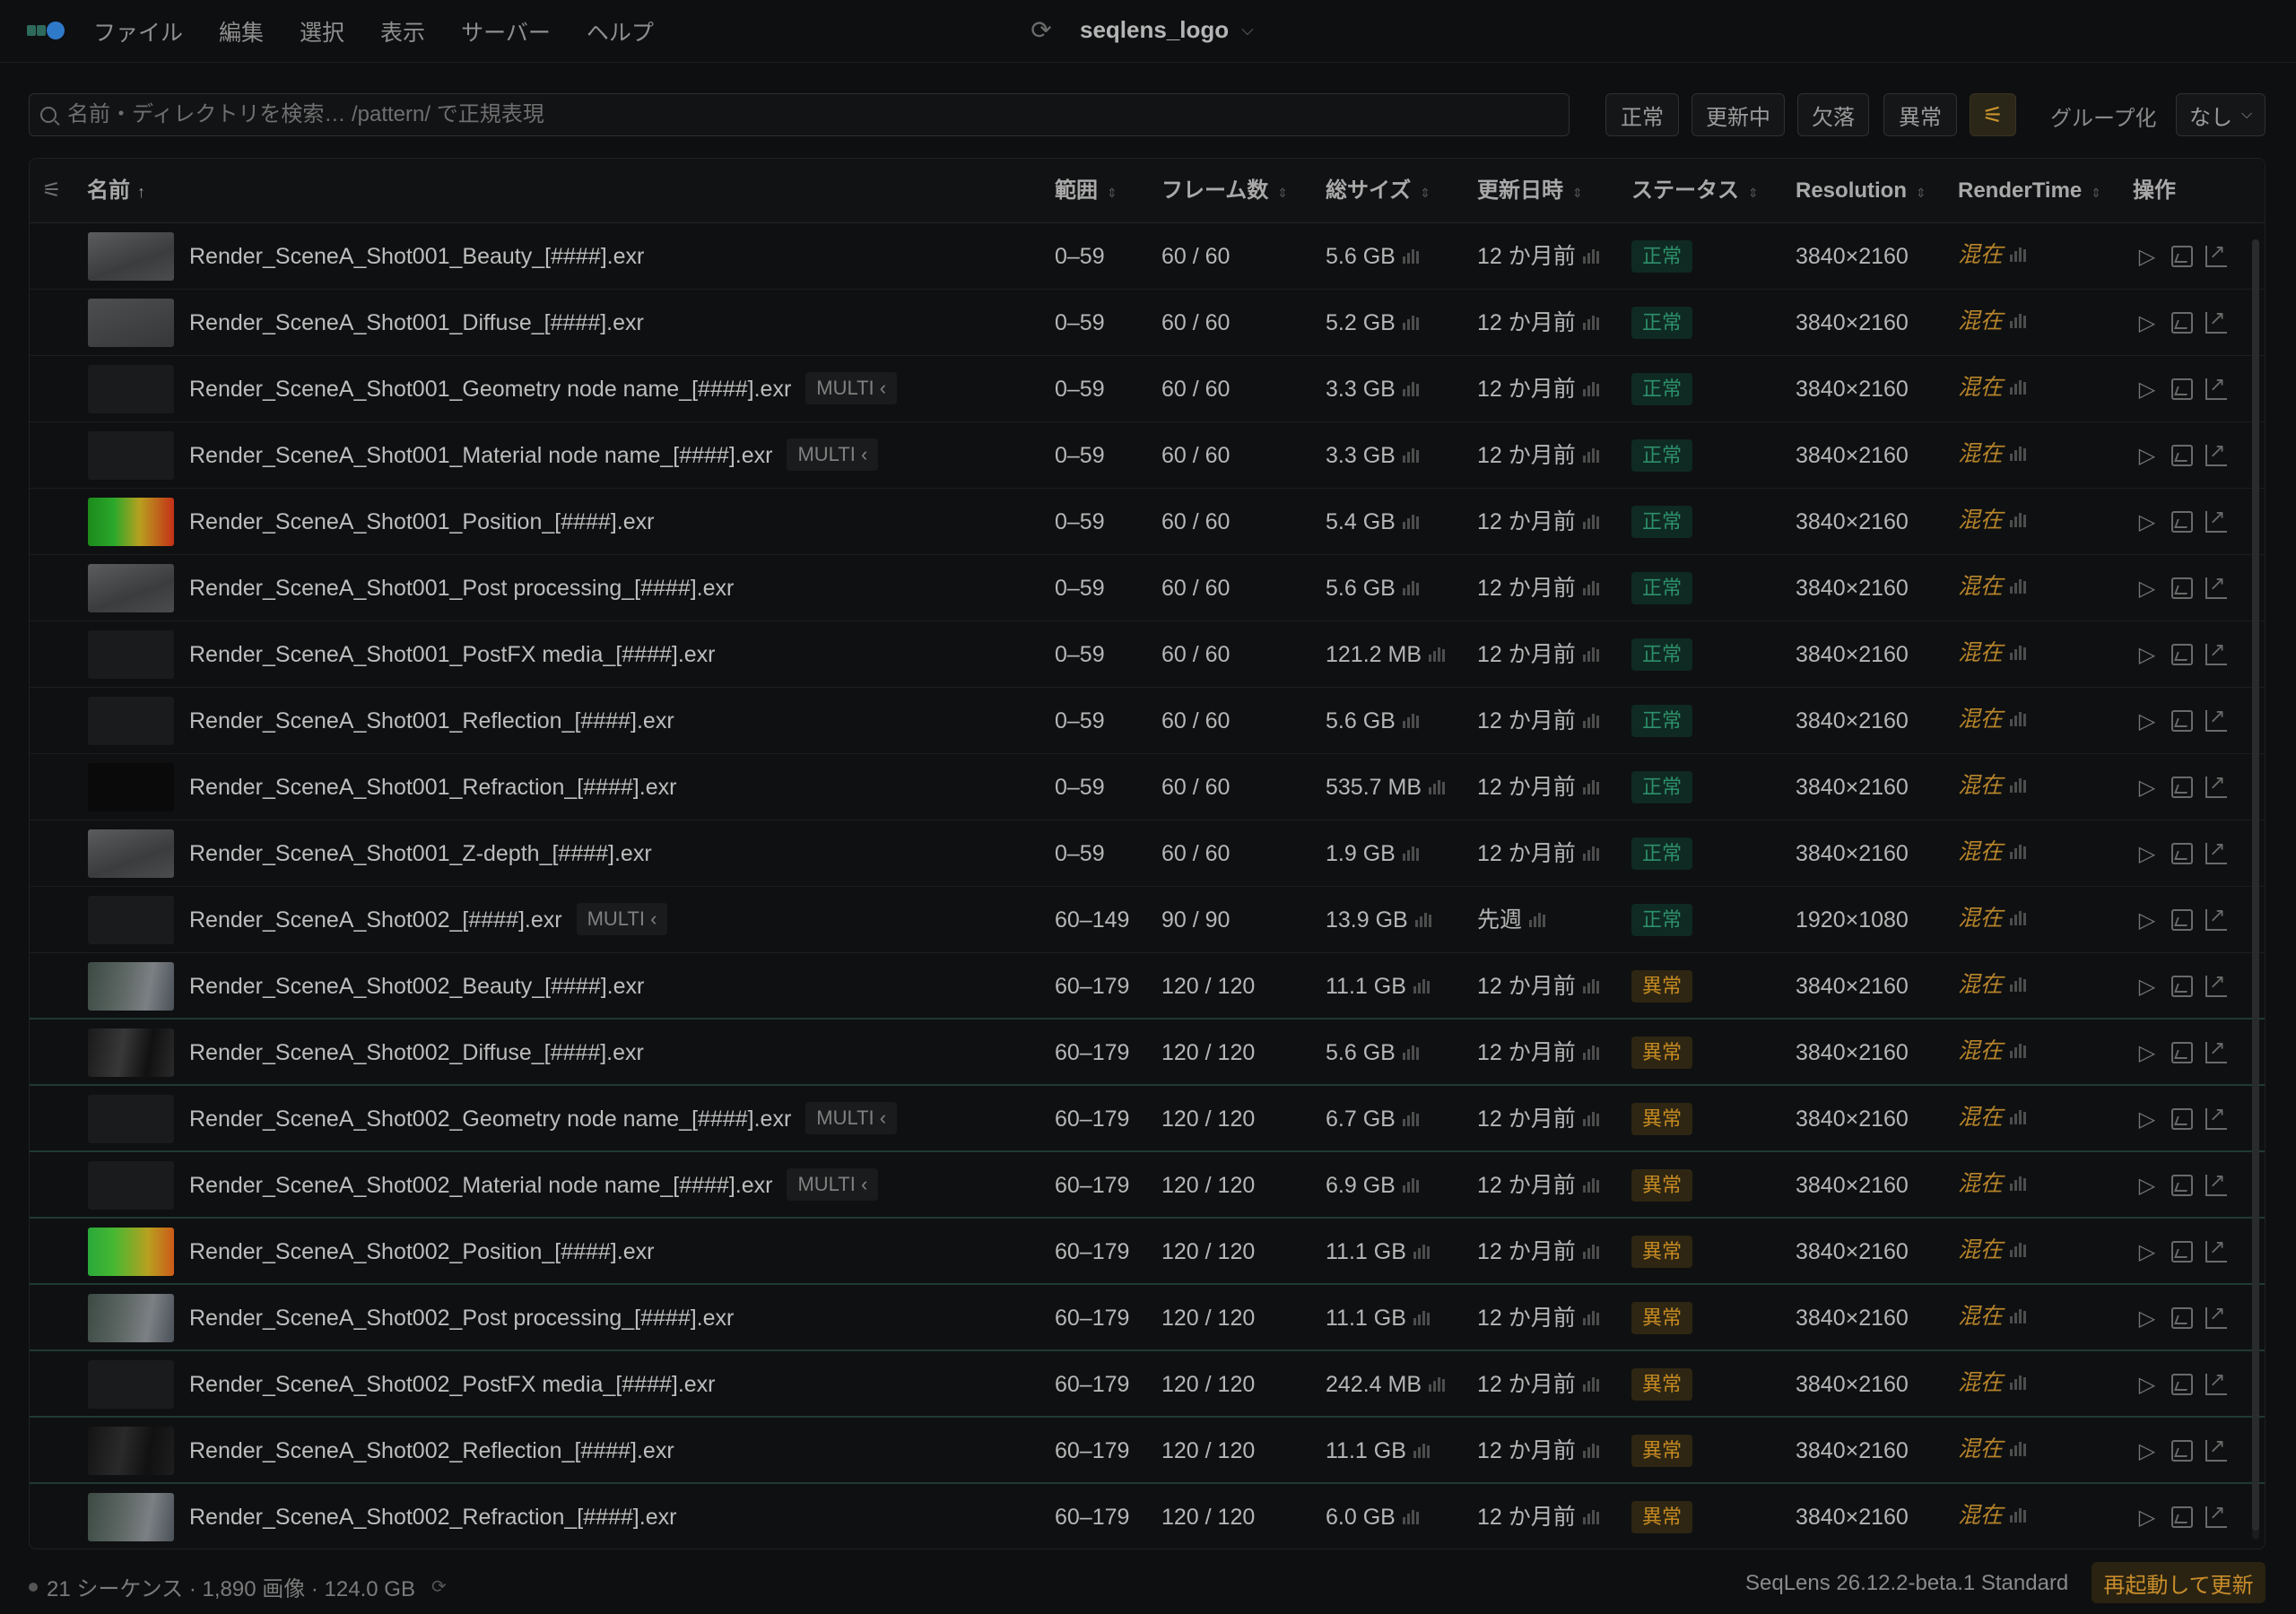 The image size is (2296, 1614). Describe the element at coordinates (241, 31) in the screenshot. I see `menu-edit: 編集` at that location.